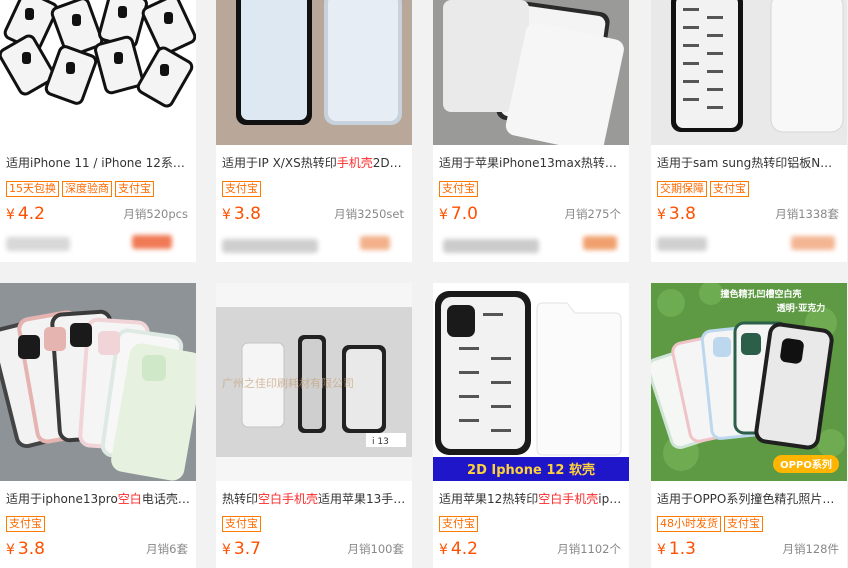  I want to click on monthly-sales: 月销6套, so click(167, 549).